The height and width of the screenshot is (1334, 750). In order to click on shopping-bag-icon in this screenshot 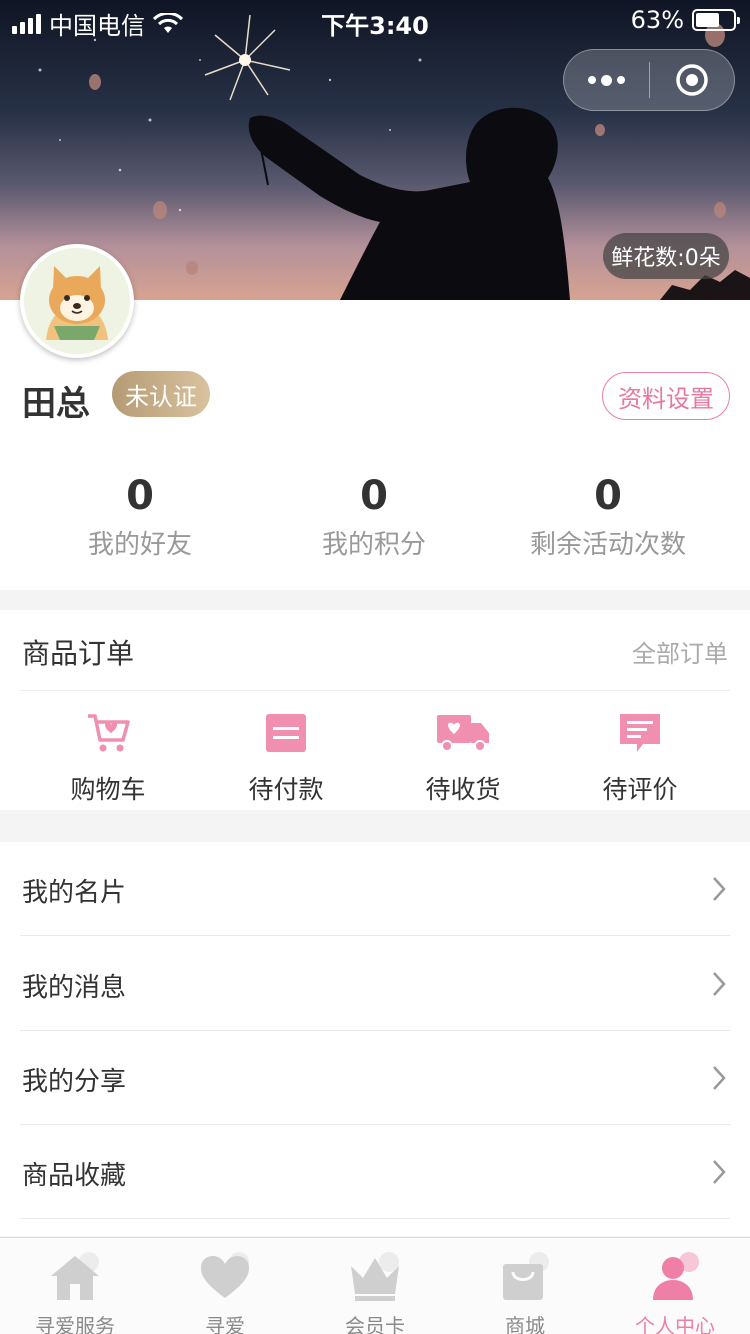, I will do `click(526, 1276)`.